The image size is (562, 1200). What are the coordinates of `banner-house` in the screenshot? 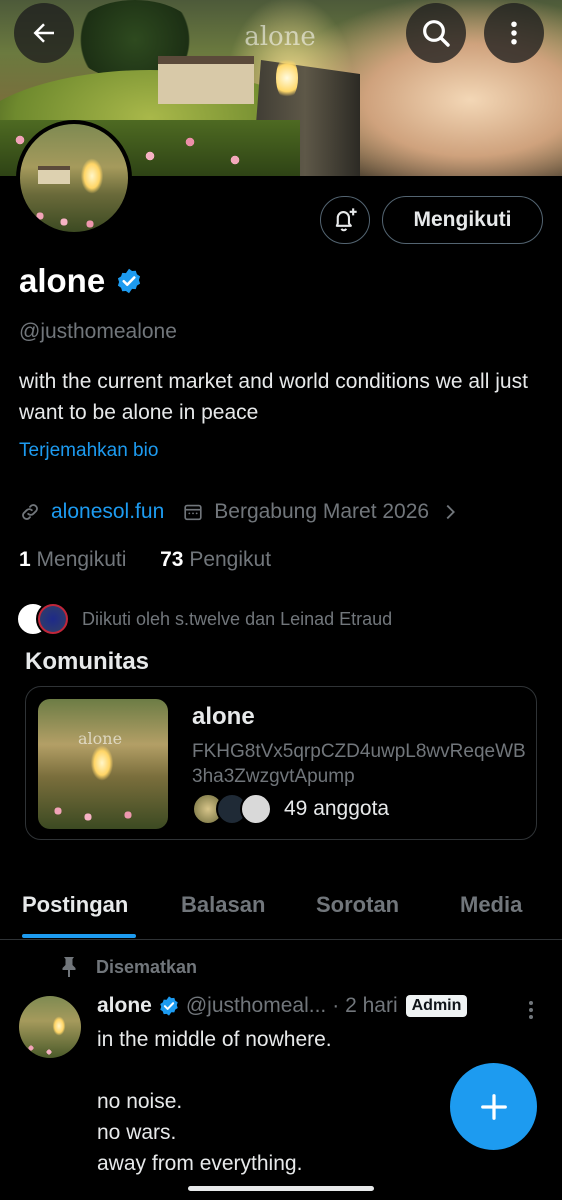 It's located at (206, 80).